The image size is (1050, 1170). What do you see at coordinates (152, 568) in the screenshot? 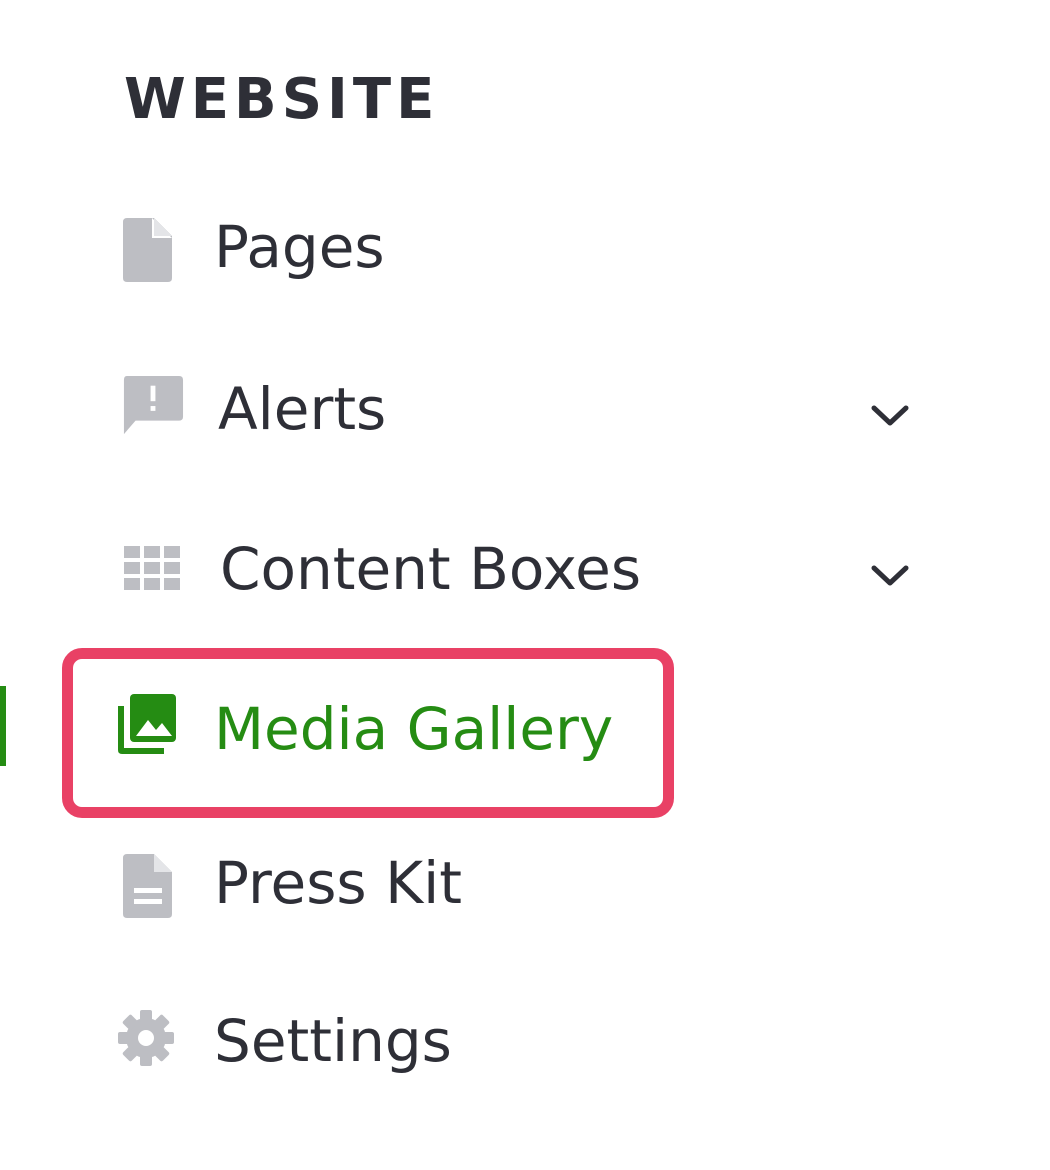
I see `grid-icon` at bounding box center [152, 568].